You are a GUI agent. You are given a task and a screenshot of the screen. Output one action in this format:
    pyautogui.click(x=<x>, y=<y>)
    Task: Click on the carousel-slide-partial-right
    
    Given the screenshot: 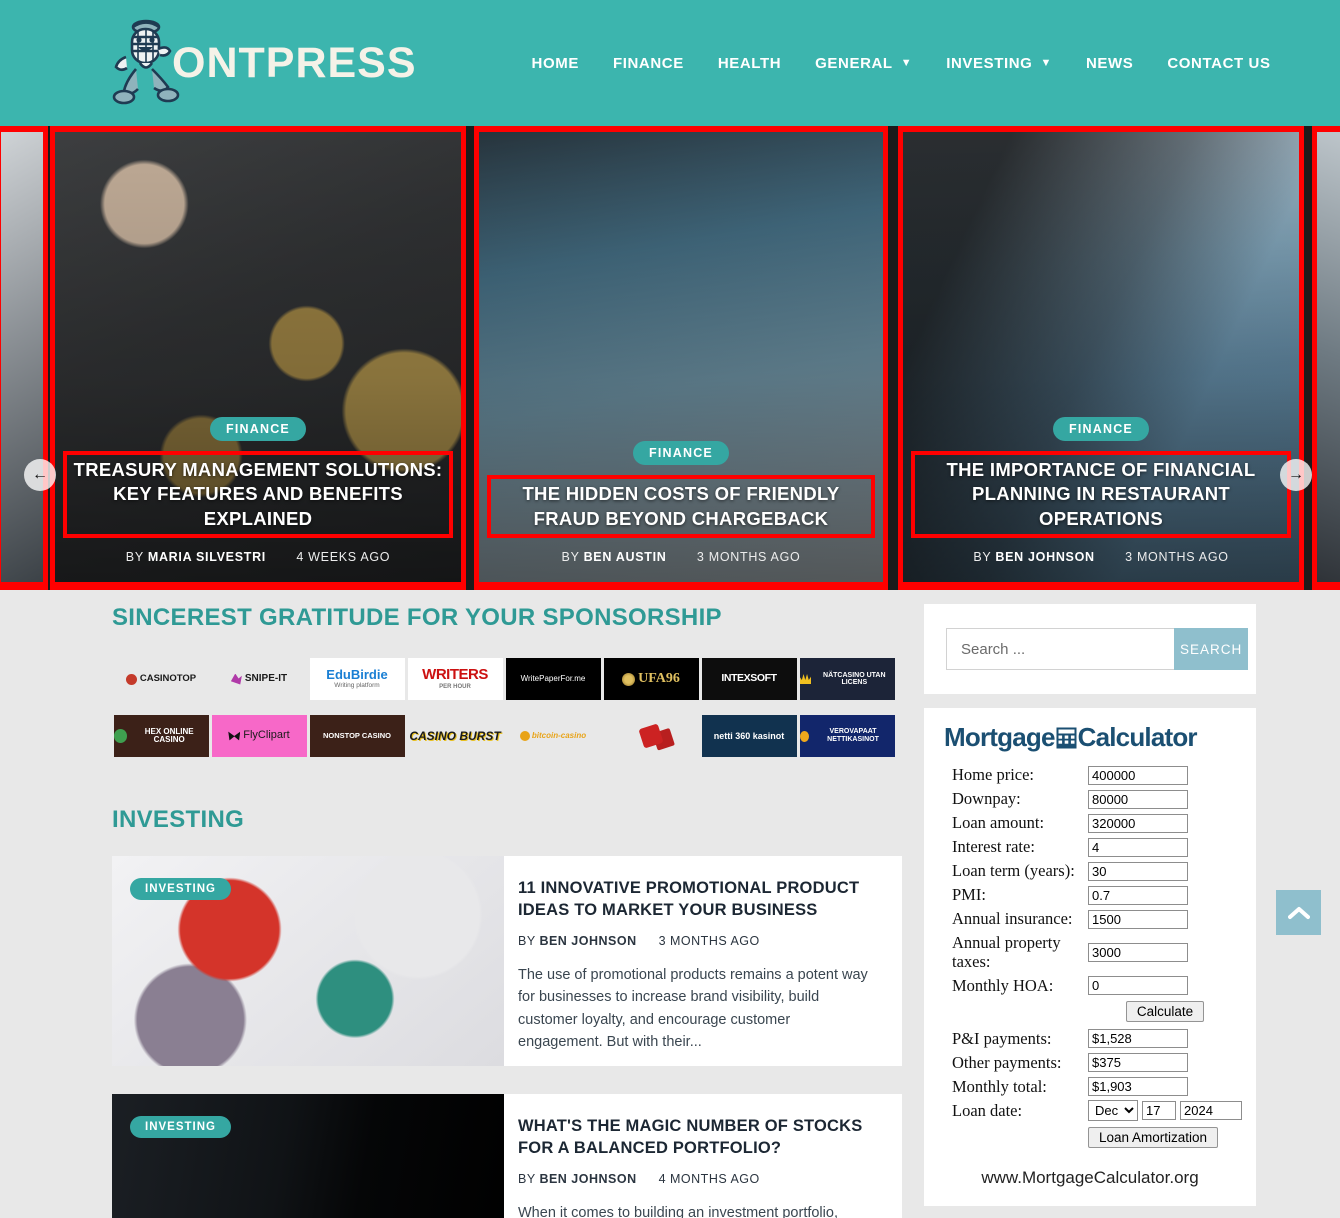 What is the action you would take?
    pyautogui.click(x=1326, y=358)
    